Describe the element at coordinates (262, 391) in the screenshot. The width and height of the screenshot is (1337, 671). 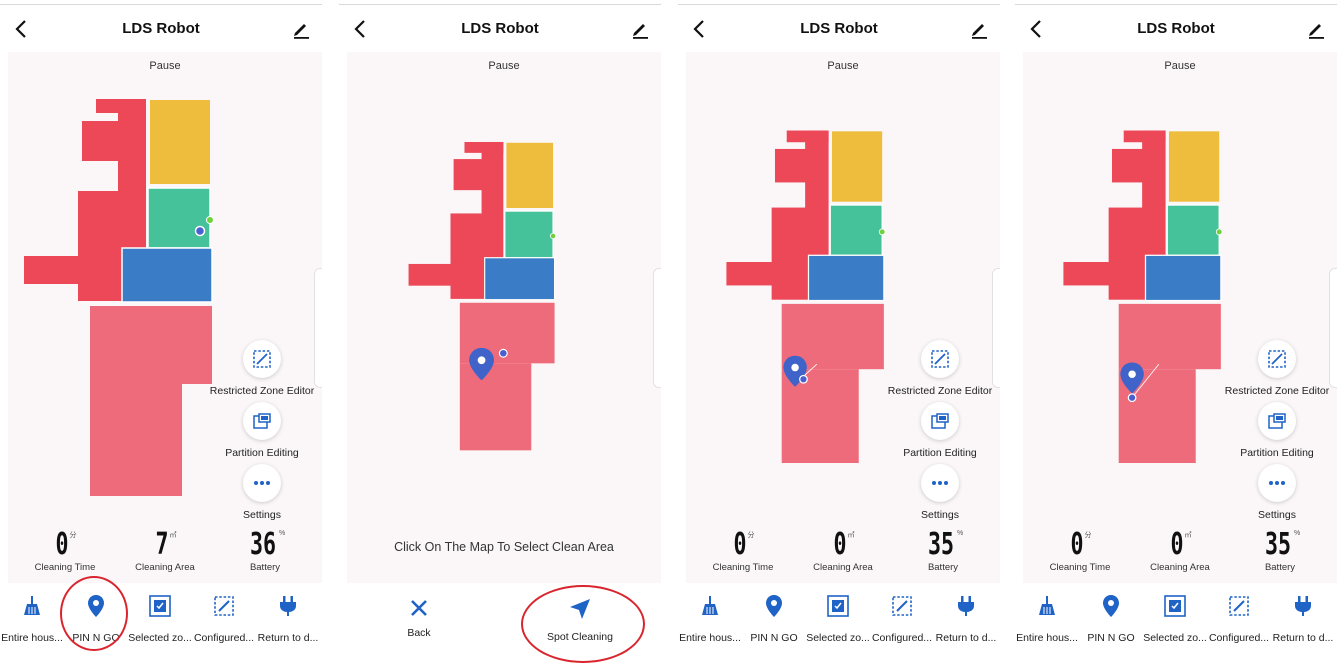
I see `restricted-zone-label: Restricted Zone Editor` at that location.